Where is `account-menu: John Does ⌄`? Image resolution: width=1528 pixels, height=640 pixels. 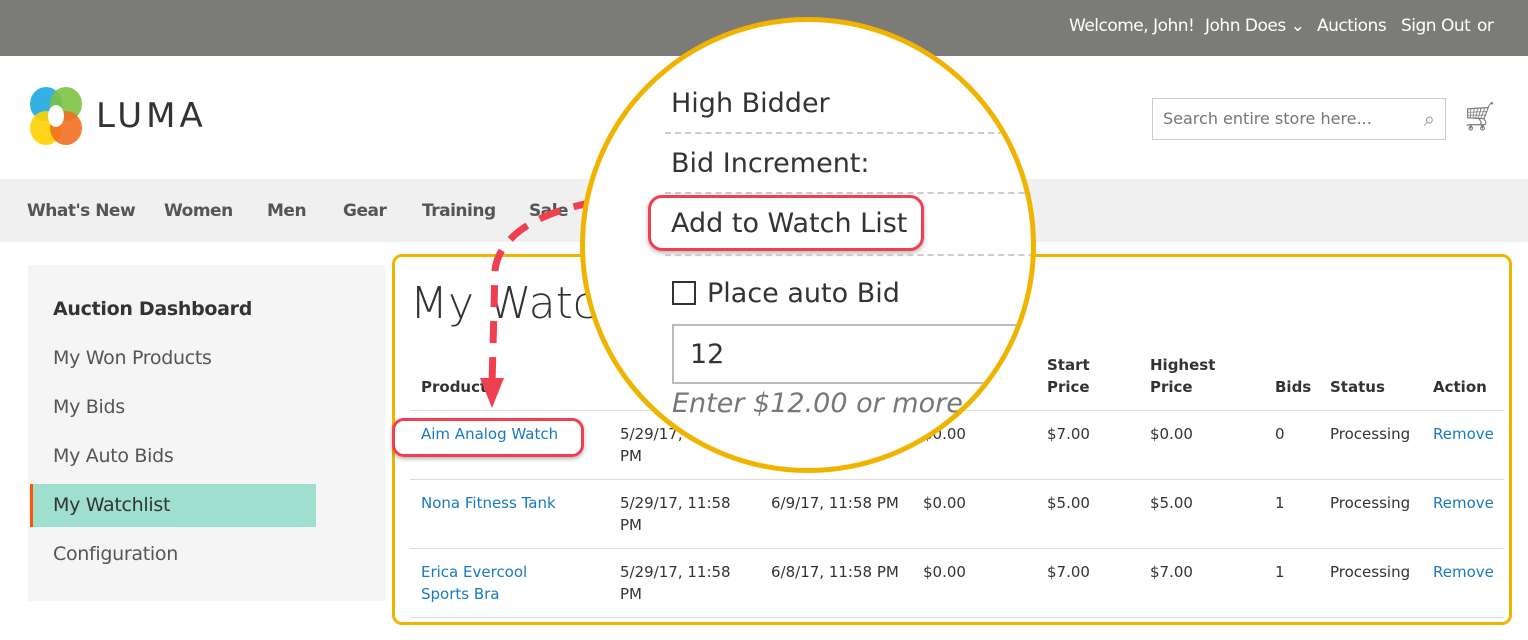
account-menu: John Does ⌄ is located at coordinates (1255, 26).